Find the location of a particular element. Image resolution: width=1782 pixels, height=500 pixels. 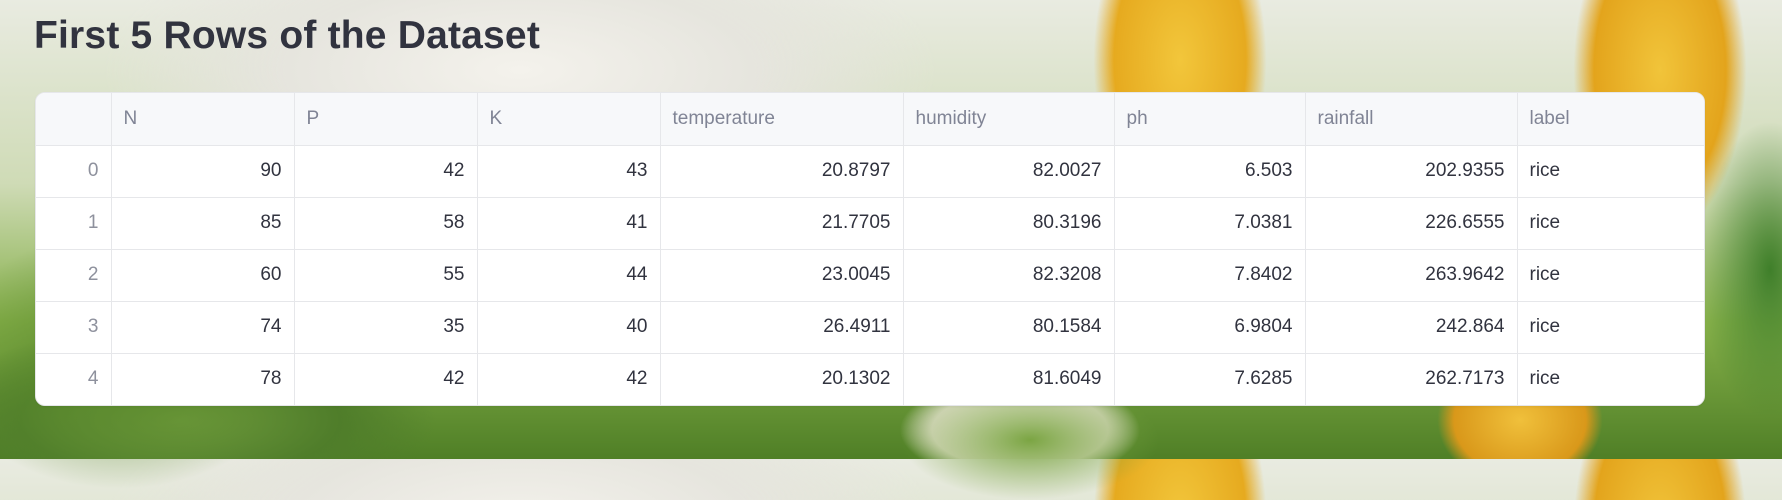

table-cell: 263.9642 is located at coordinates (1411, 275).